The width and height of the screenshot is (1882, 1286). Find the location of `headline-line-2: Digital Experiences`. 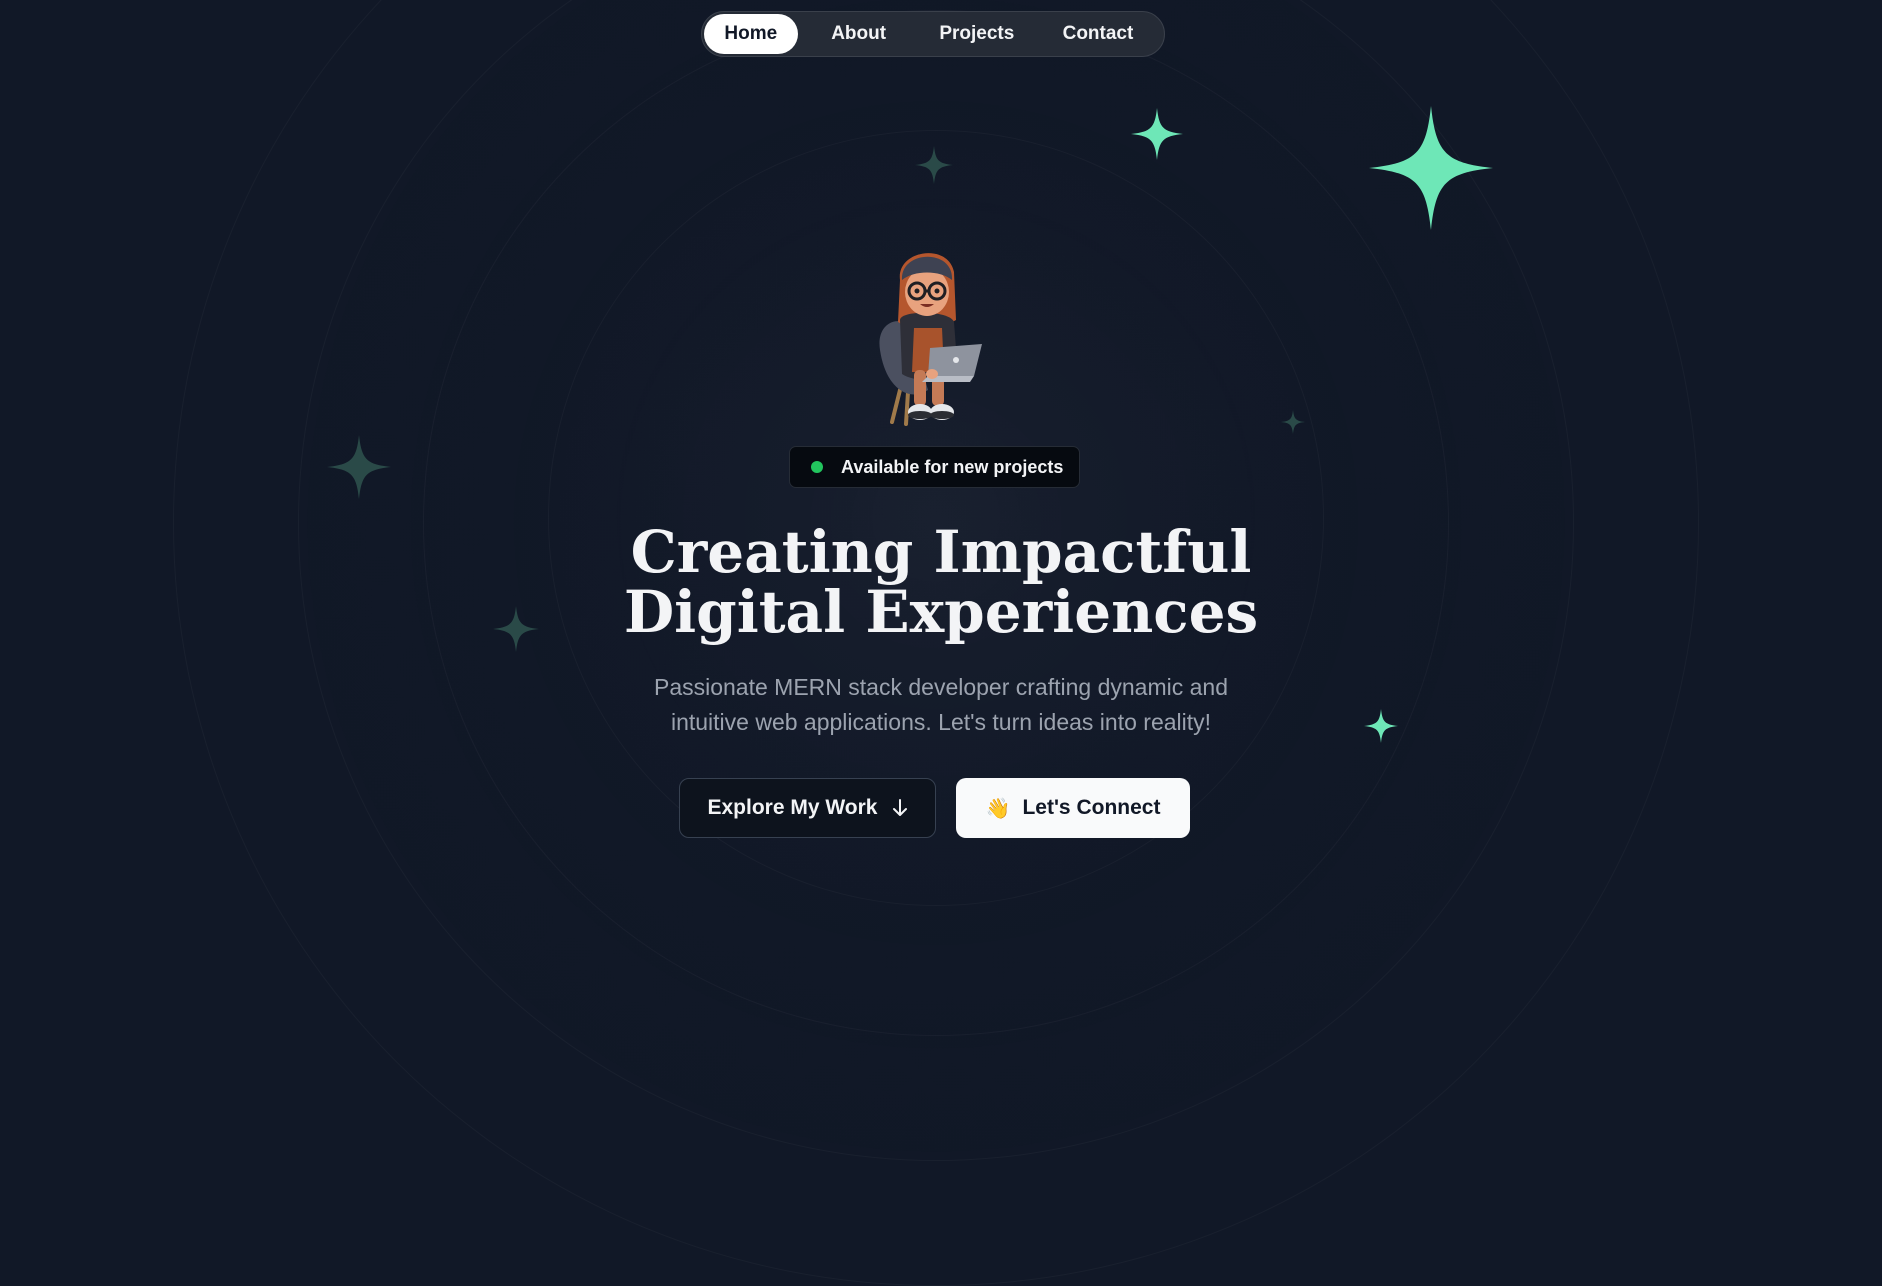

headline-line-2: Digital Experiences is located at coordinates (941, 612).